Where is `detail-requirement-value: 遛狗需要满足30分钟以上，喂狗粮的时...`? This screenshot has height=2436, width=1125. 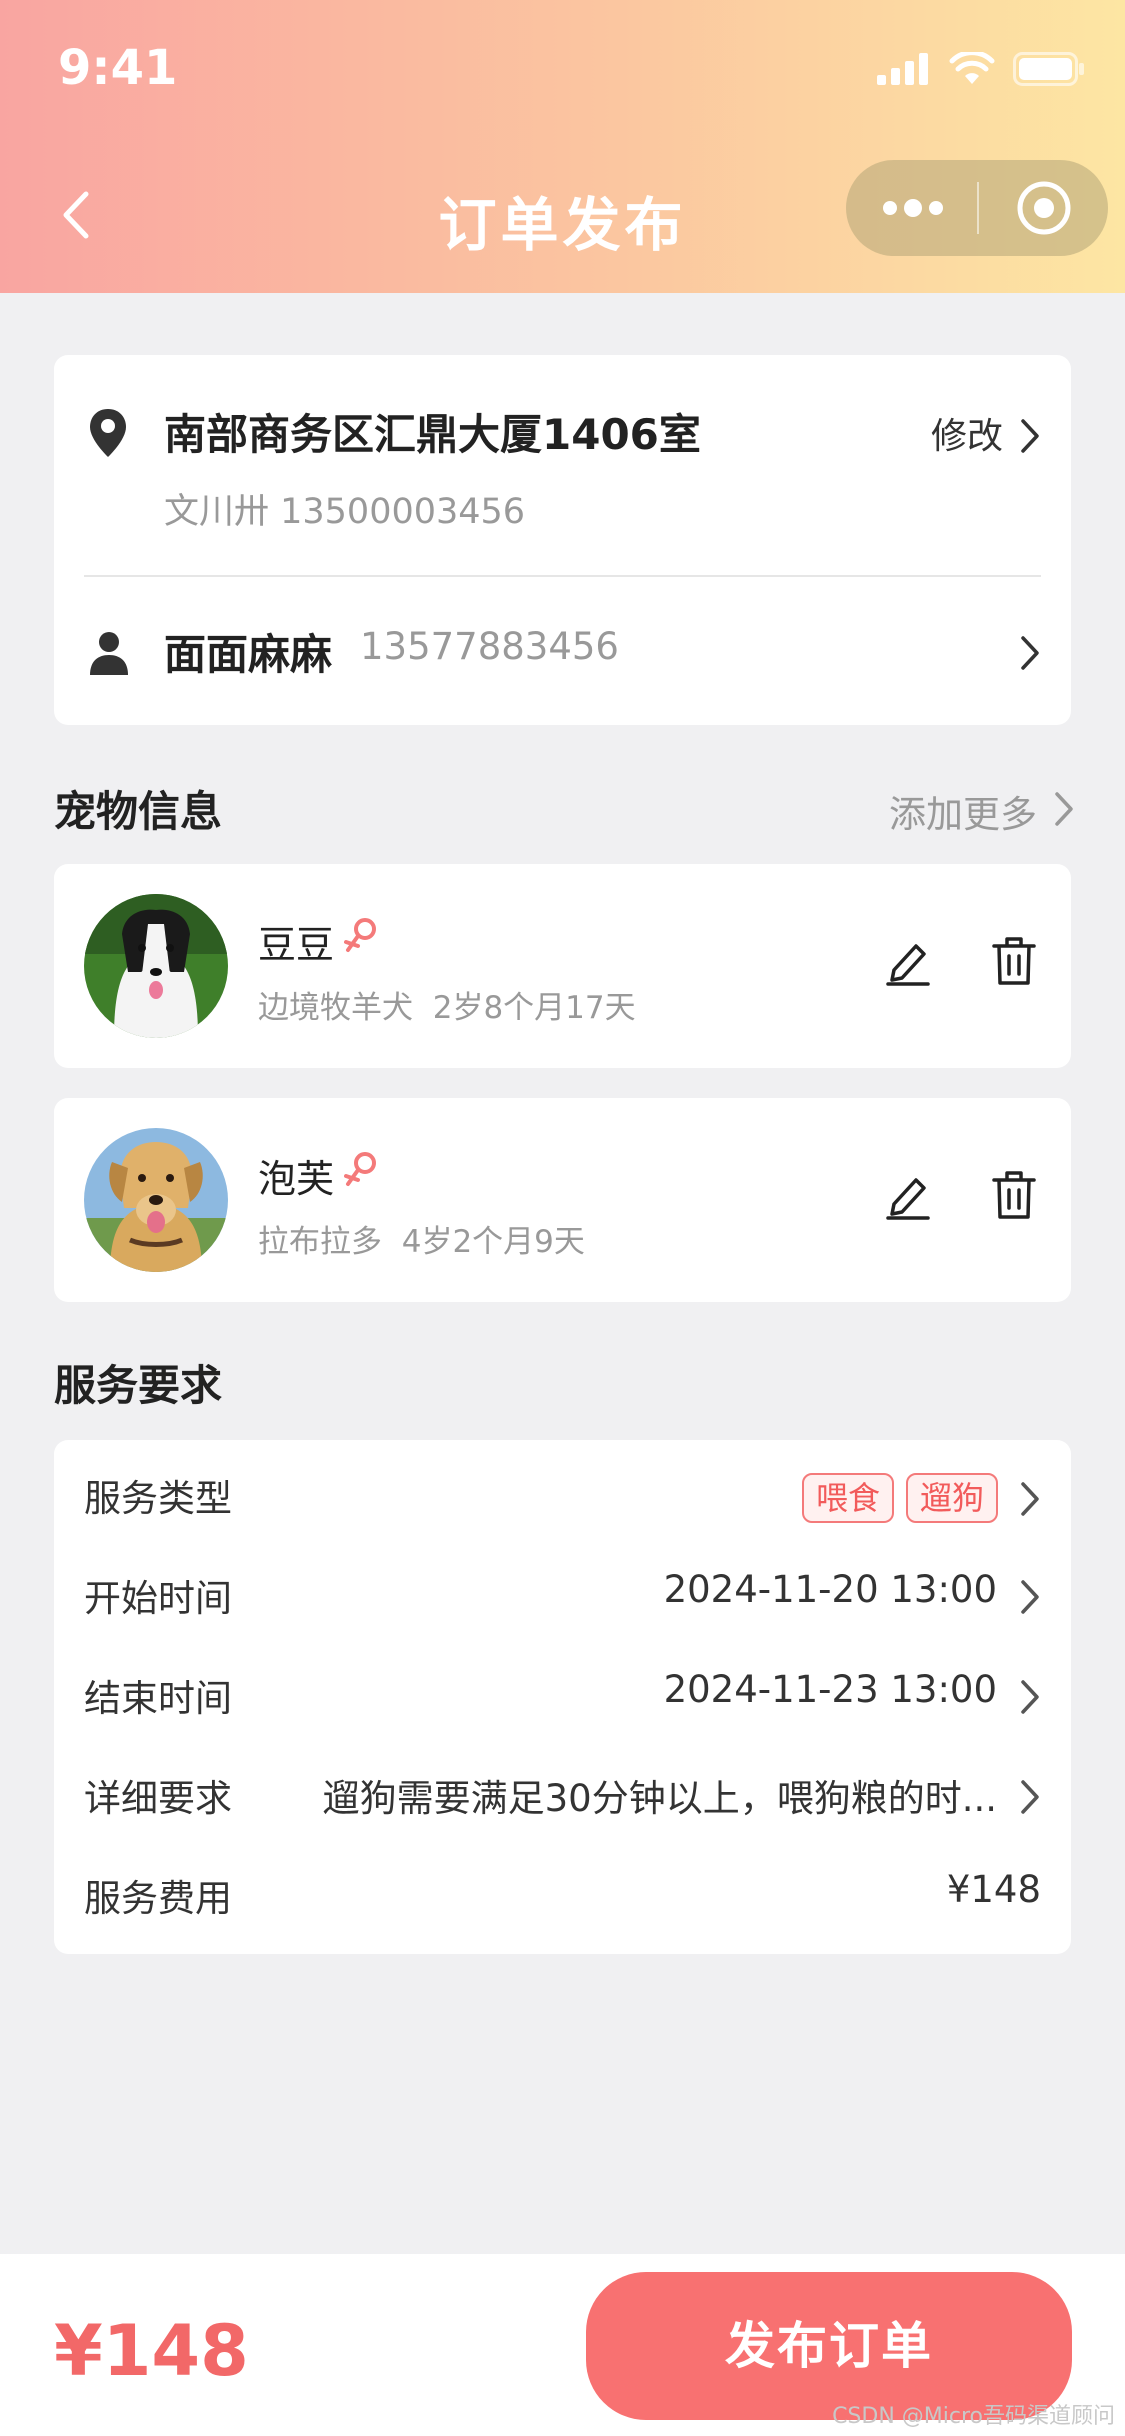 detail-requirement-value: 遛狗需要满足30分钟以上，喂狗粮的时... is located at coordinates (659, 1798).